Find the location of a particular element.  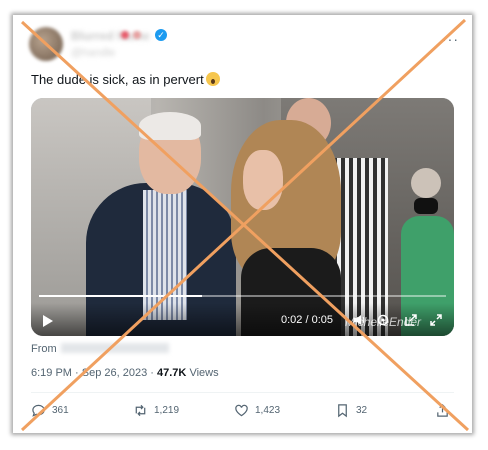

play-icon is located at coordinates (48, 321).